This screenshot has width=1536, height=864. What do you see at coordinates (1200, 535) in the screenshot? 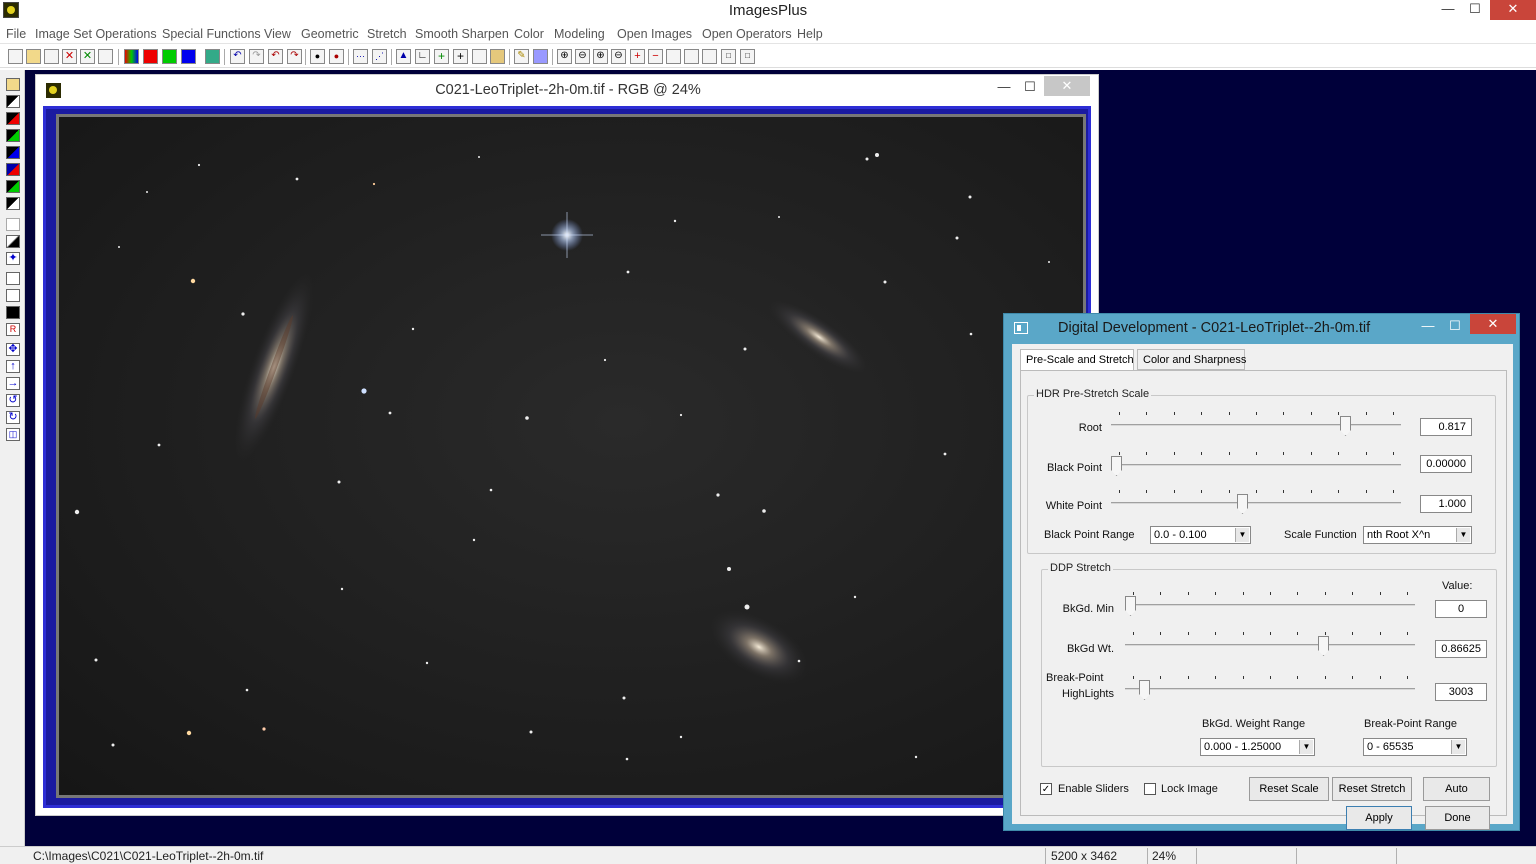
I see `black-point-range-select: 0.0 - 0.100 ▼` at bounding box center [1200, 535].